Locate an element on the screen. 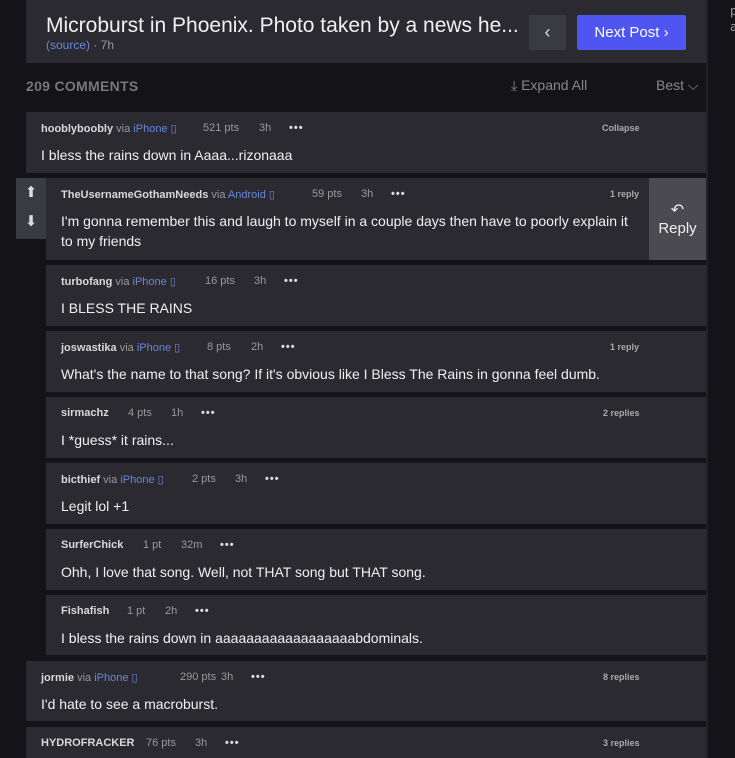 This screenshot has width=735, height=758. side-divider is located at coordinates (707, 379).